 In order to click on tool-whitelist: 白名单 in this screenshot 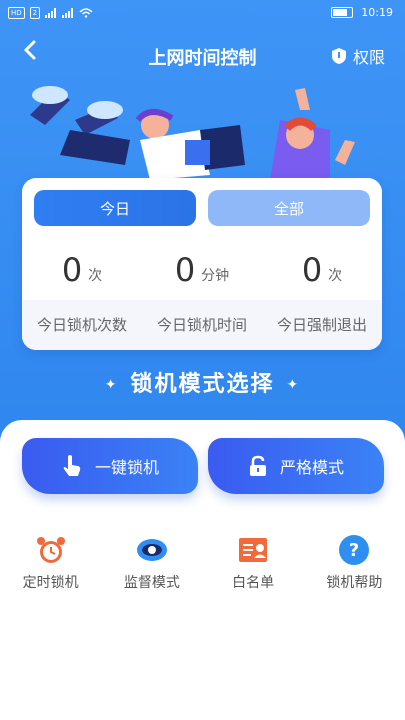, I will do `click(253, 563)`.